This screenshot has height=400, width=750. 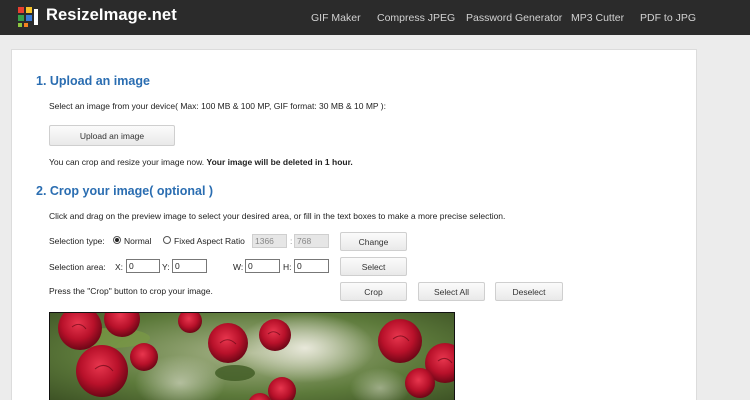 I want to click on h-label: H:, so click(x=287, y=267).